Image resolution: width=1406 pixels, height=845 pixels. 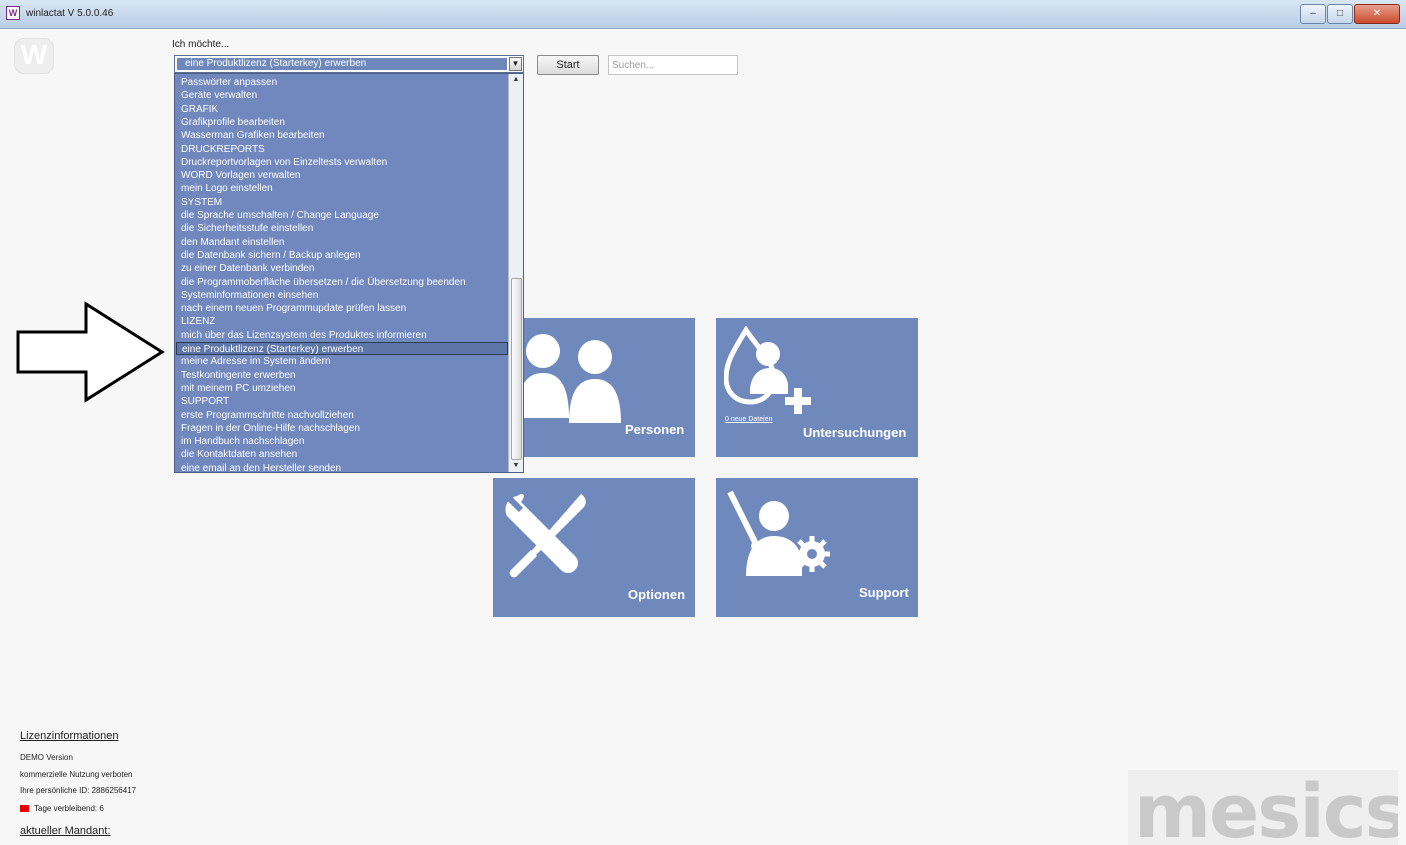 What do you see at coordinates (1313, 14) in the screenshot?
I see `minimize-icon: –` at bounding box center [1313, 14].